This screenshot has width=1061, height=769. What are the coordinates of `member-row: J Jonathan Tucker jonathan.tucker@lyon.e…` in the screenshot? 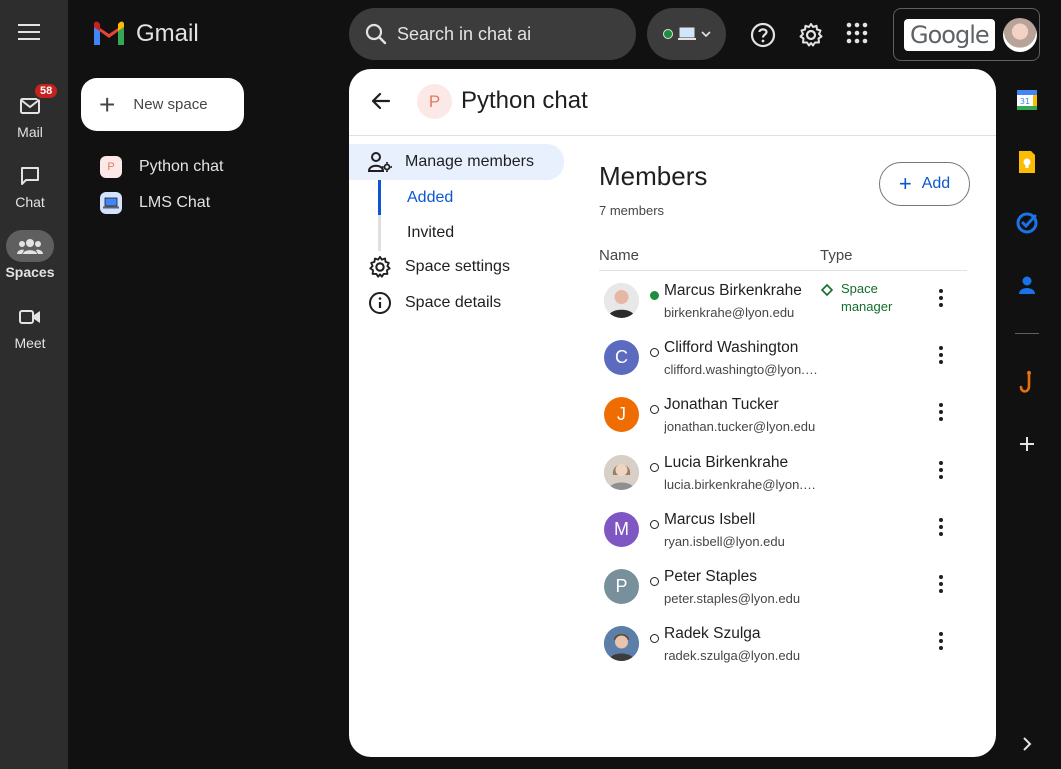 It's located at (783, 420).